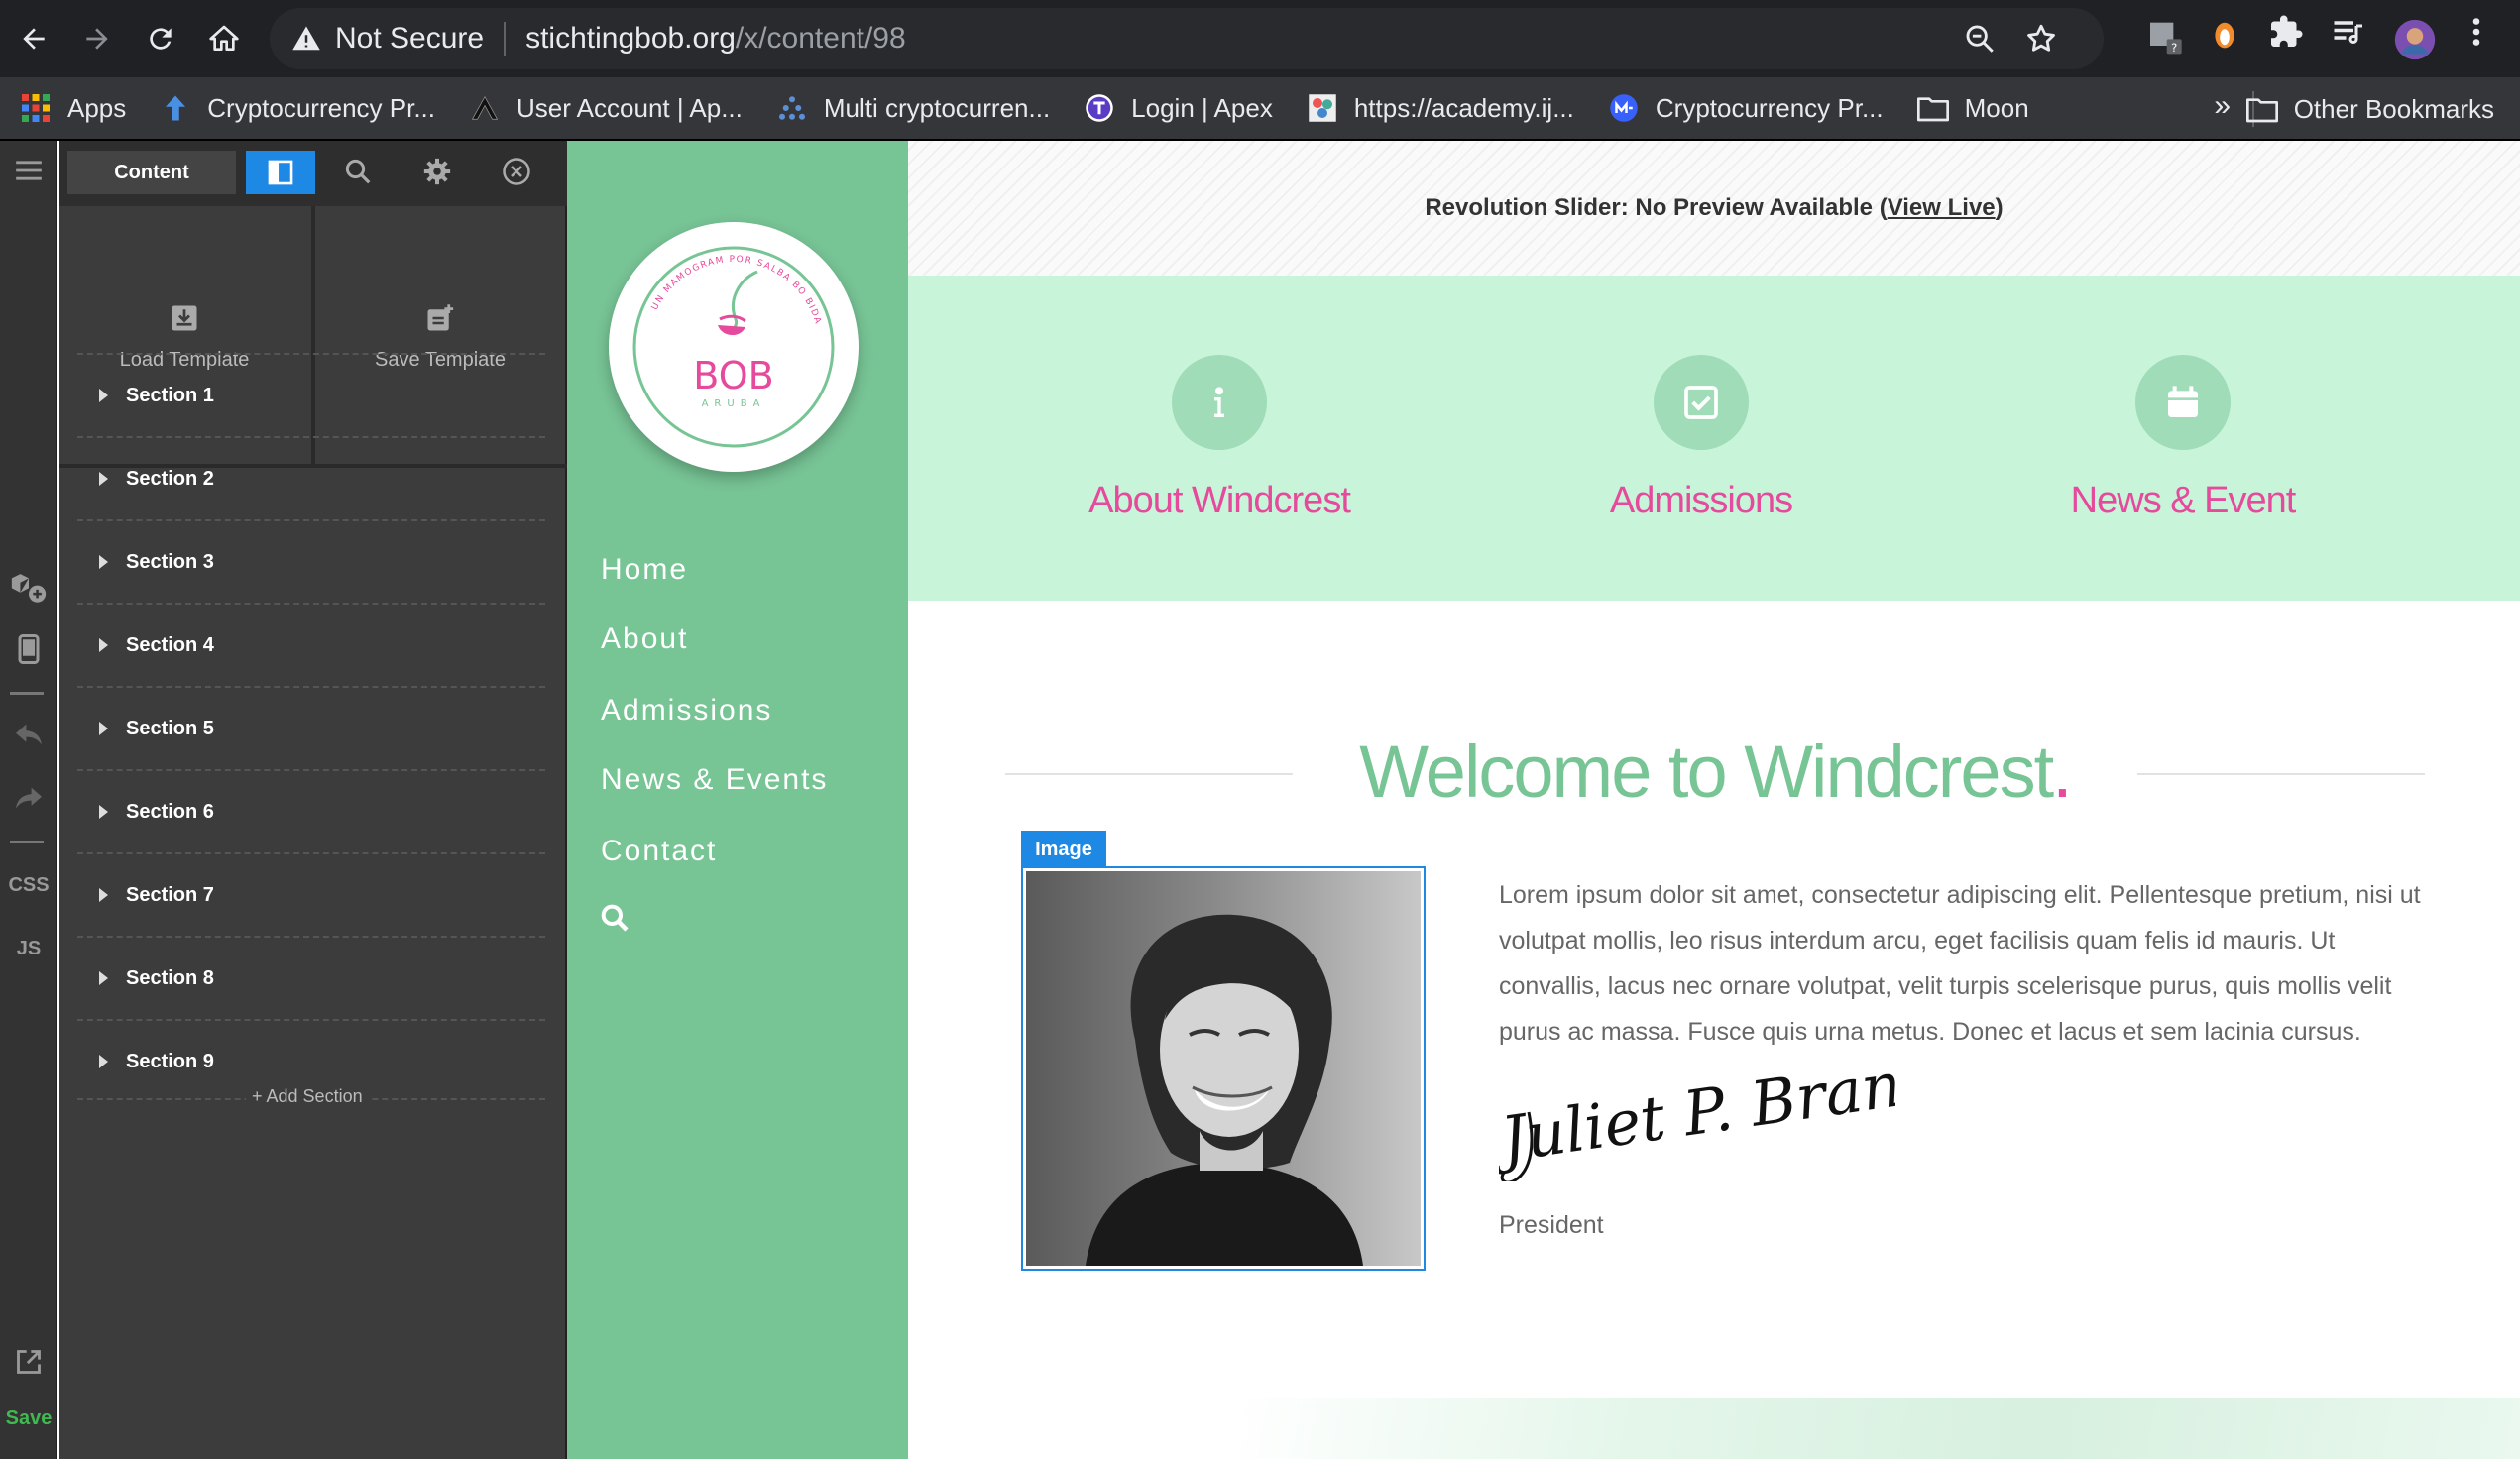 The height and width of the screenshot is (1459, 2520). I want to click on section-label: Section 3, so click(170, 561).